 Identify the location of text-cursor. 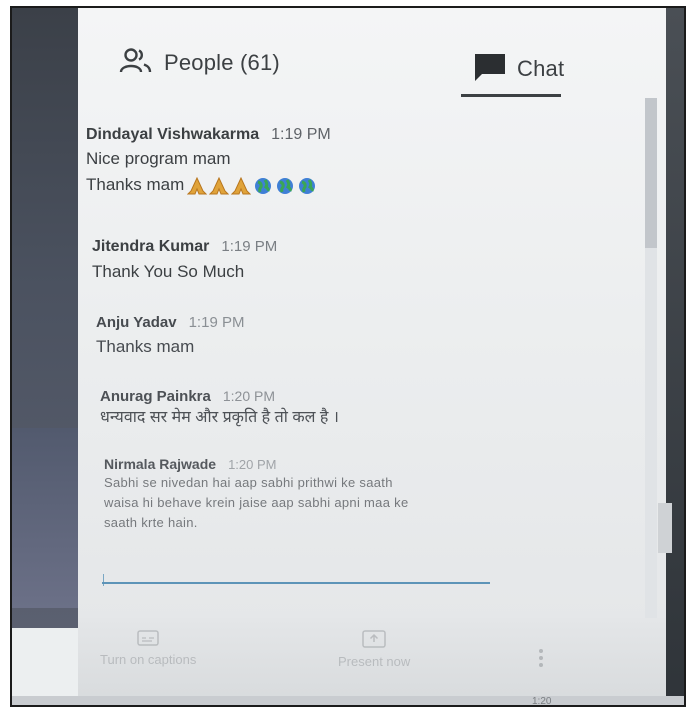
(103, 580).